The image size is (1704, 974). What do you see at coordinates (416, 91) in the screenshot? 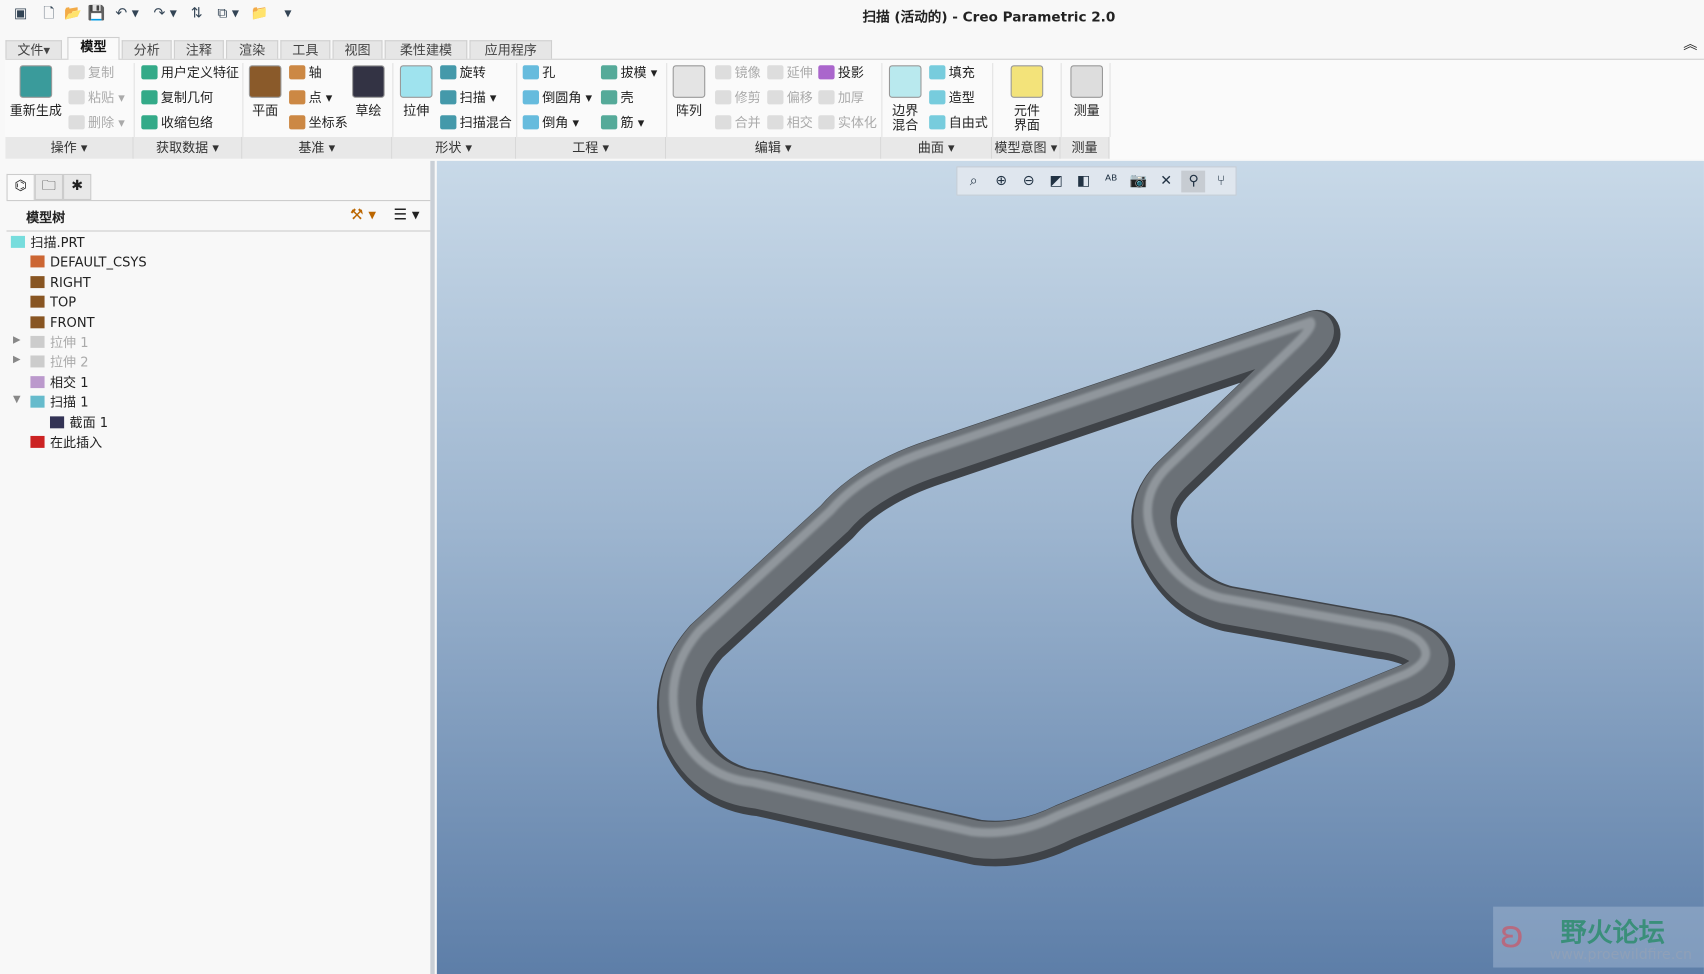
I see `big-button-3: 拉伸` at bounding box center [416, 91].